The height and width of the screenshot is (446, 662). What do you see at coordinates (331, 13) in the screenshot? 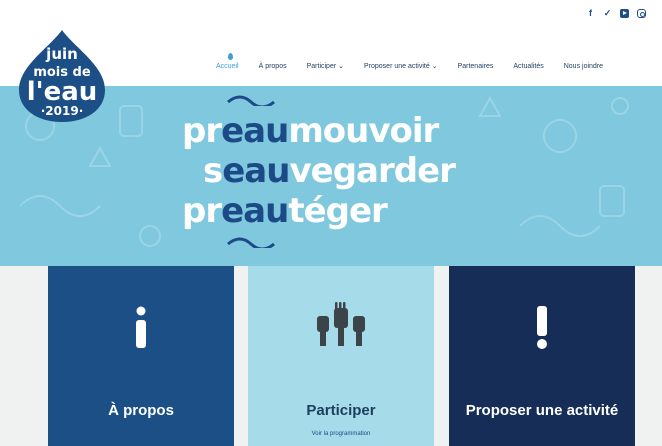
I see `top-bar: f ✓` at bounding box center [331, 13].